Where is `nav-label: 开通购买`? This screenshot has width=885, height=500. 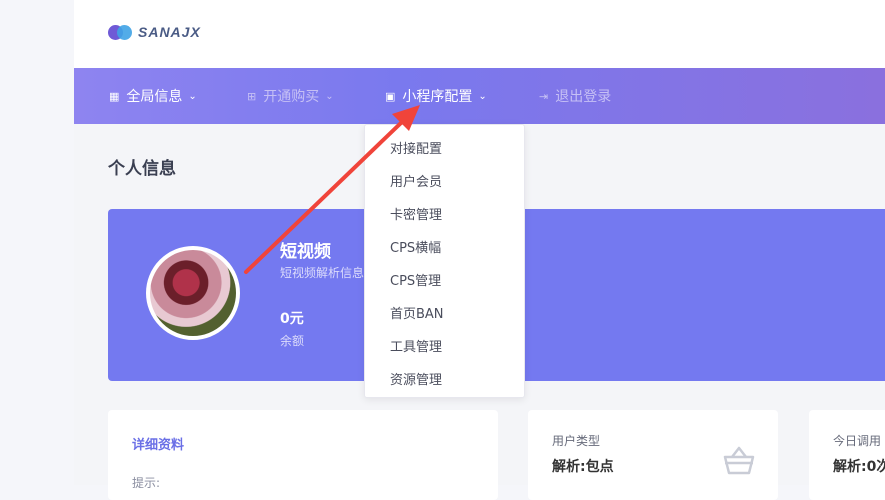 nav-label: 开通购买 is located at coordinates (291, 97).